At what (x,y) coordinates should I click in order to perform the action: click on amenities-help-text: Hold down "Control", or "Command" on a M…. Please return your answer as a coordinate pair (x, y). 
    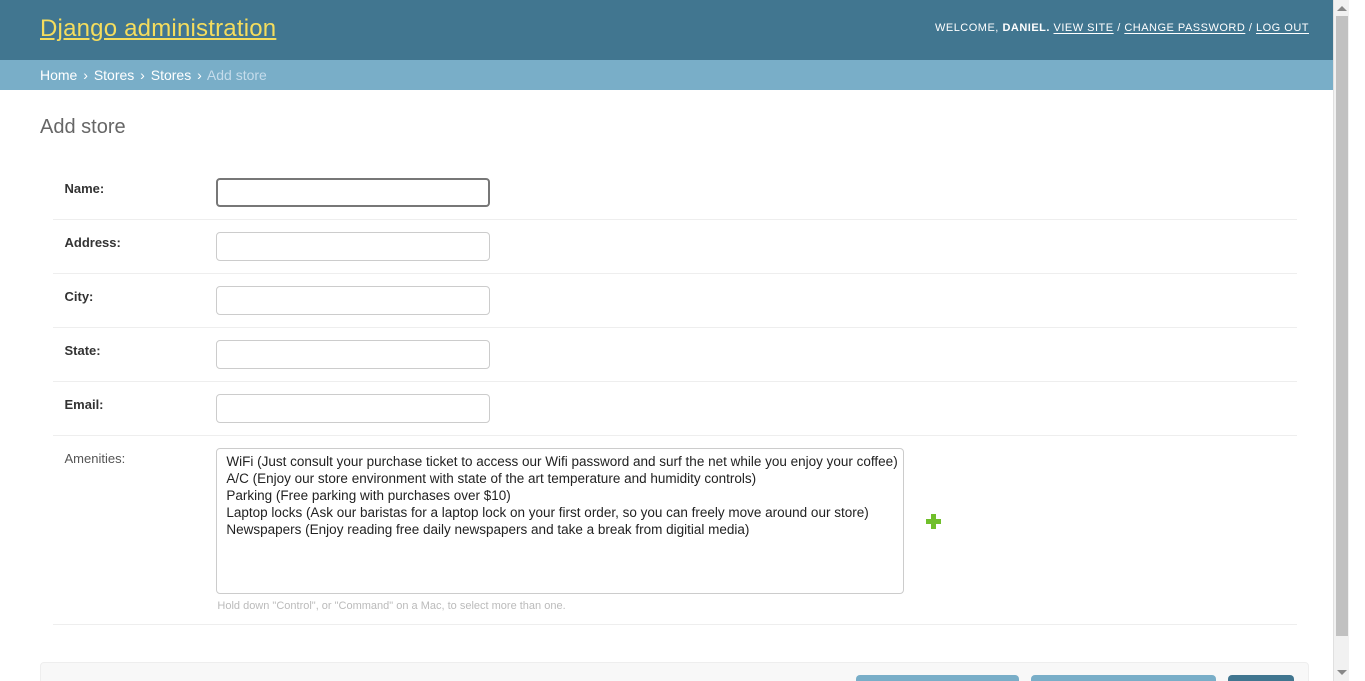
    Looking at the image, I should click on (391, 605).